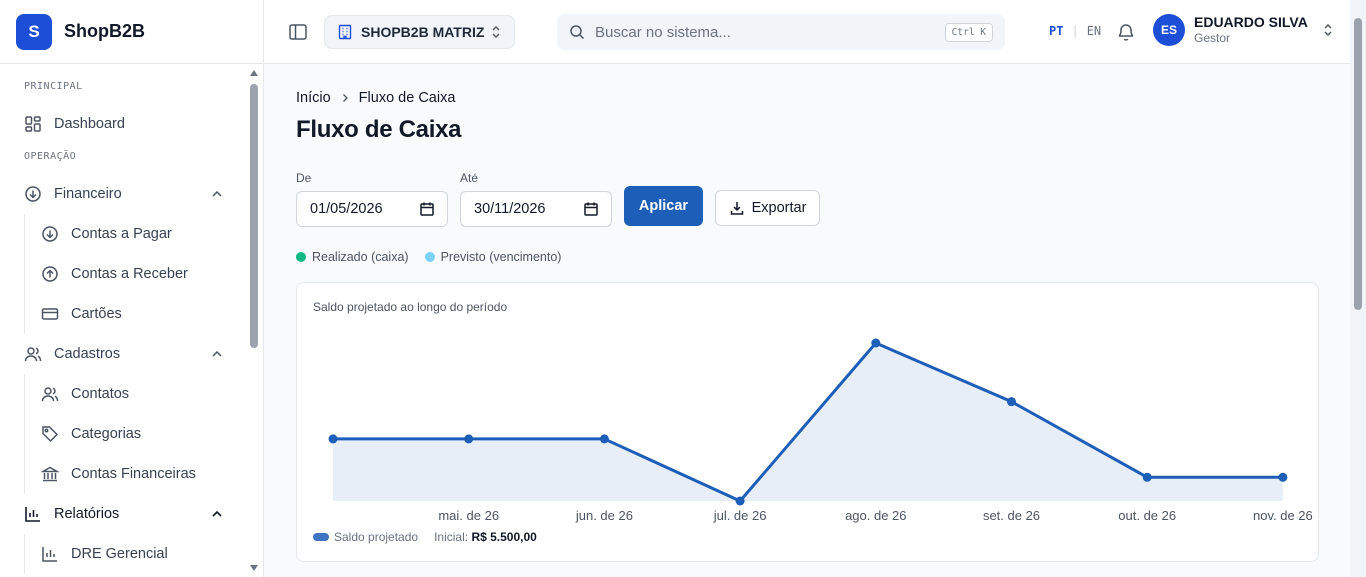 This screenshot has height=577, width=1366. What do you see at coordinates (770, 32) in the screenshot?
I see `search-input` at bounding box center [770, 32].